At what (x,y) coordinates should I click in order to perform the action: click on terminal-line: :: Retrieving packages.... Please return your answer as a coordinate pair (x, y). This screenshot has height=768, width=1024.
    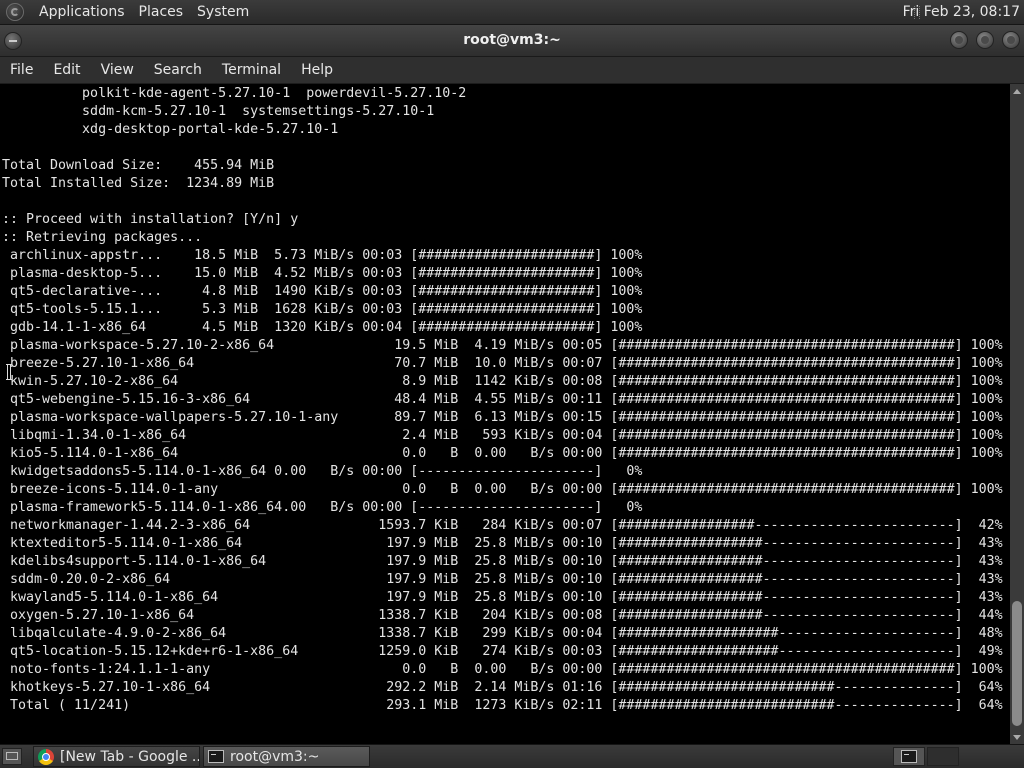
    Looking at the image, I should click on (102, 237).